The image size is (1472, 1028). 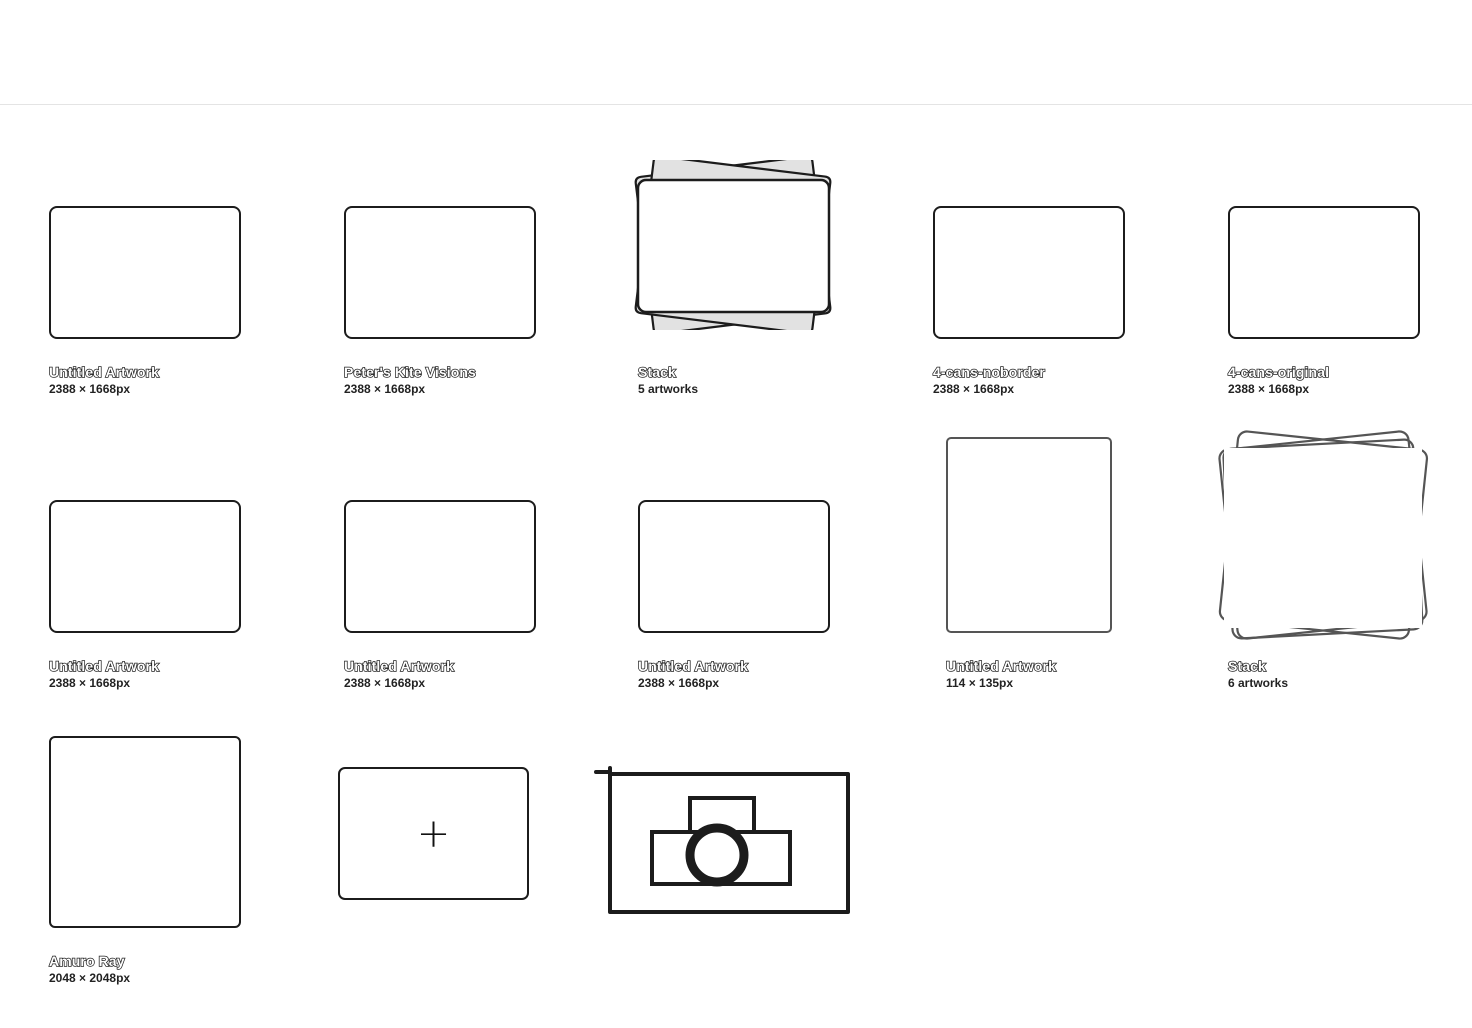 I want to click on top-toolbar, so click(x=736, y=52).